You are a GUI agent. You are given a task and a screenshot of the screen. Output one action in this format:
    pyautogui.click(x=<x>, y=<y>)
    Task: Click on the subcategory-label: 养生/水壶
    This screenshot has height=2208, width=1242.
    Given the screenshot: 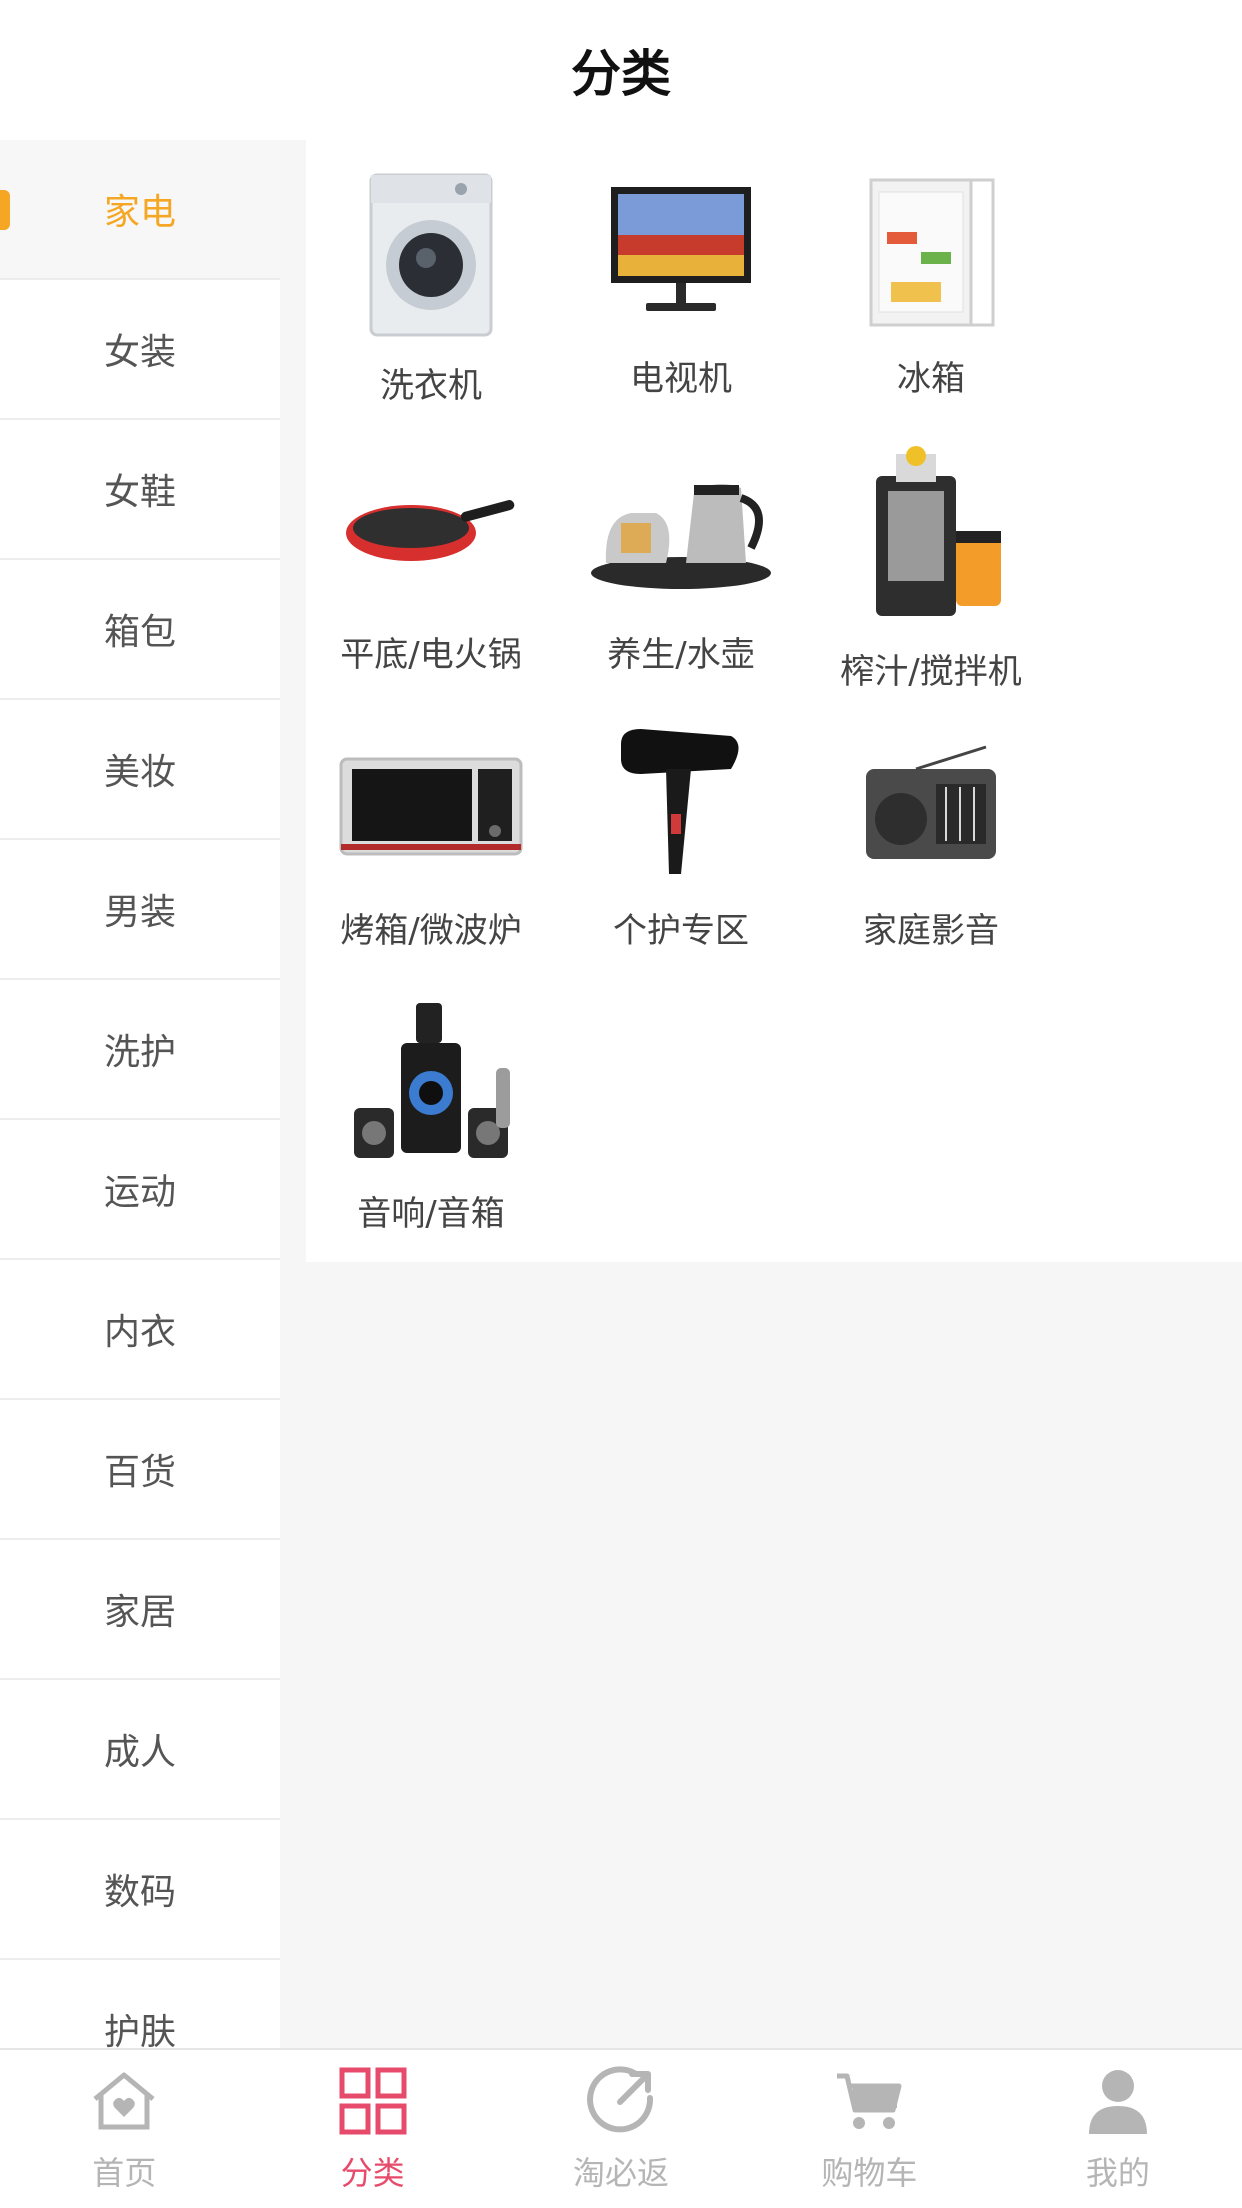 What is the action you would take?
    pyautogui.click(x=681, y=655)
    